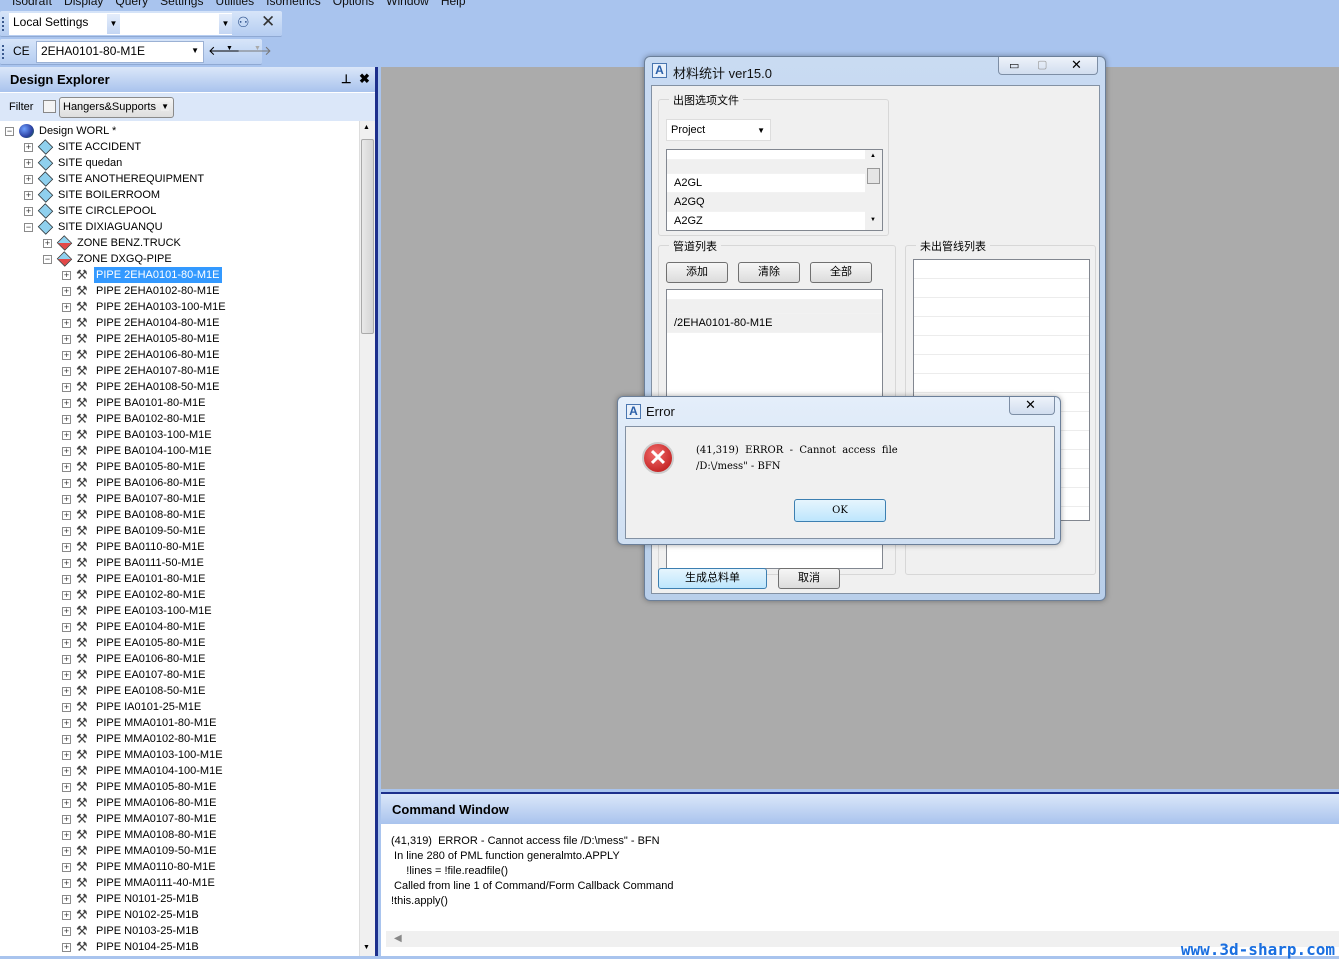  What do you see at coordinates (774, 323) in the screenshot?
I see `list-item: /2EHA0101-80-M1E` at bounding box center [774, 323].